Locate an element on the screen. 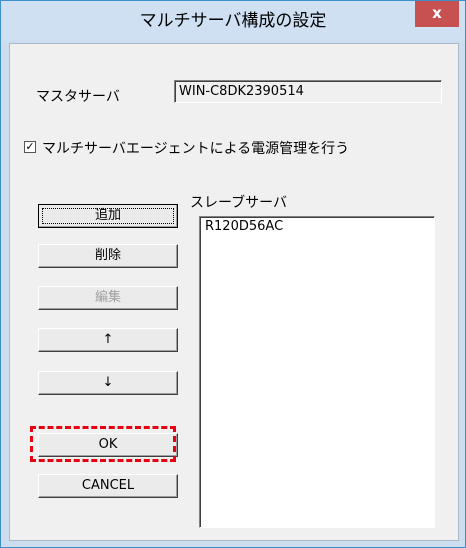  dialog-title: マルチサーバ構成の設定 is located at coordinates (233, 21).